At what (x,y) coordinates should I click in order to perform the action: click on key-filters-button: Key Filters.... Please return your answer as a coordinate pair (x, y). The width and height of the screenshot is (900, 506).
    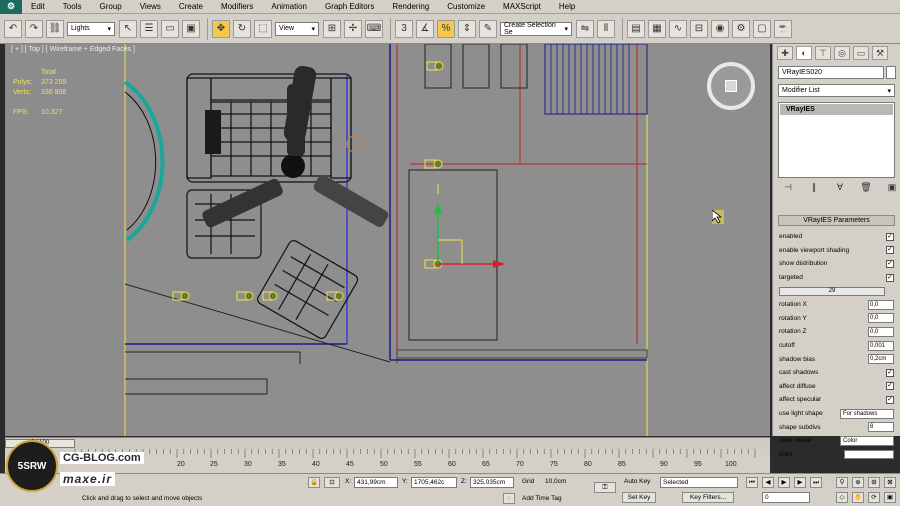
    Looking at the image, I should click on (708, 497).